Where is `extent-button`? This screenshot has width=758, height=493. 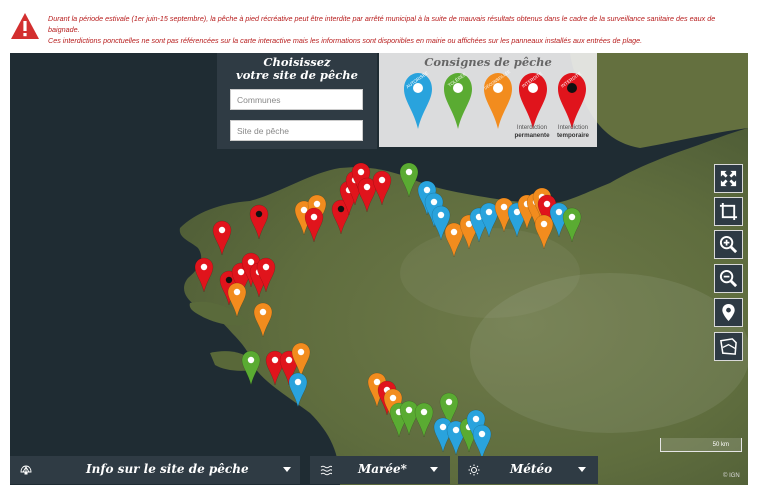 extent-button is located at coordinates (728, 211).